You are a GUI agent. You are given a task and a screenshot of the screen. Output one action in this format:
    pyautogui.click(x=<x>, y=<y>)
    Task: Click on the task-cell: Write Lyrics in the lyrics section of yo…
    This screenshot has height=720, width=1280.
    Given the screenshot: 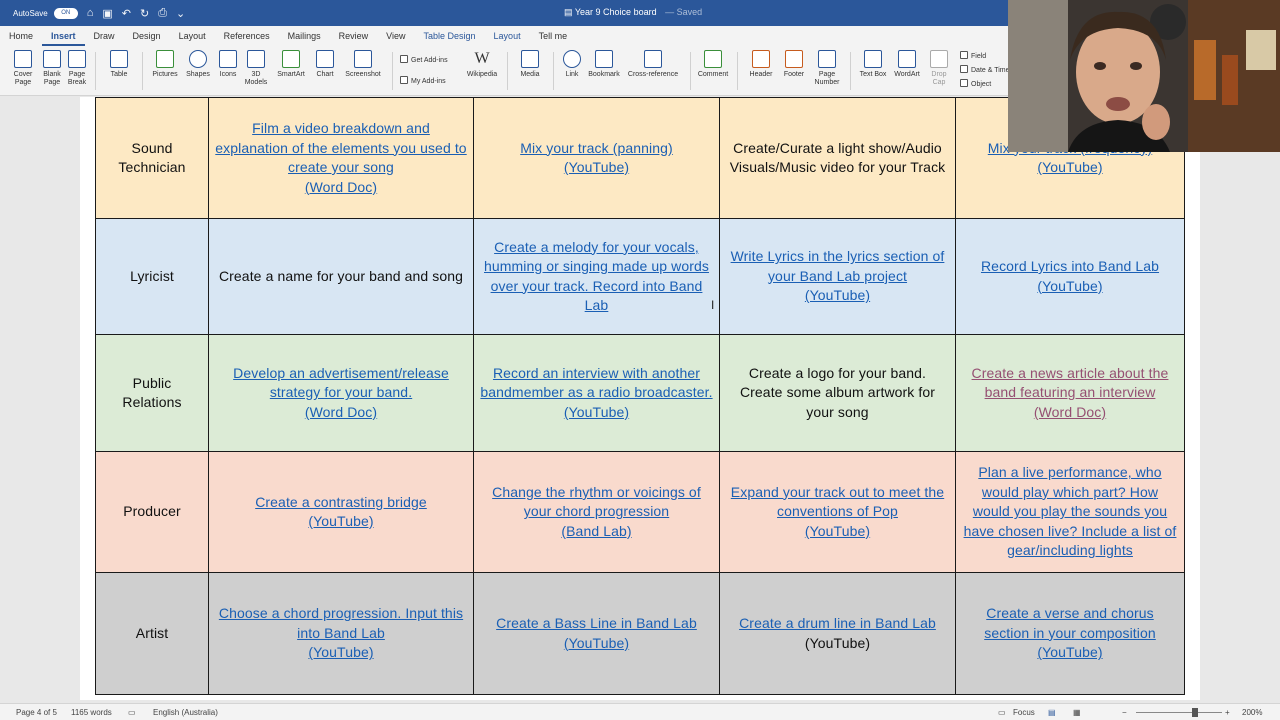 What is the action you would take?
    pyautogui.click(x=837, y=276)
    